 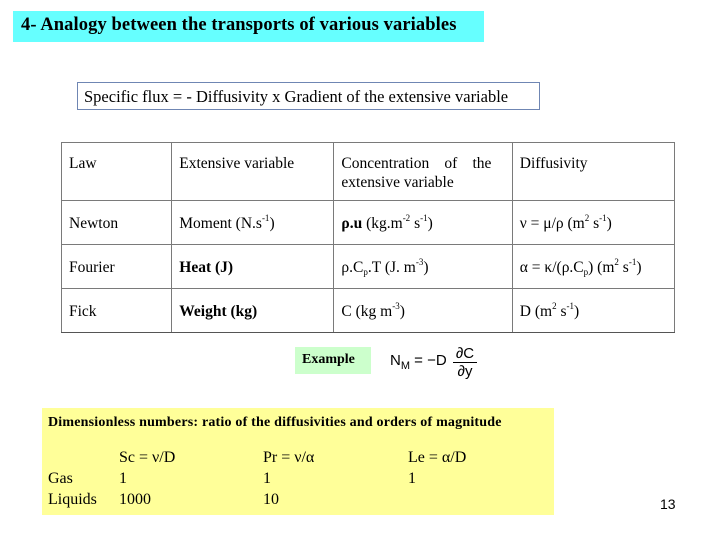 What do you see at coordinates (482, 163) in the screenshot?
I see `header-concentration-word3: the` at bounding box center [482, 163].